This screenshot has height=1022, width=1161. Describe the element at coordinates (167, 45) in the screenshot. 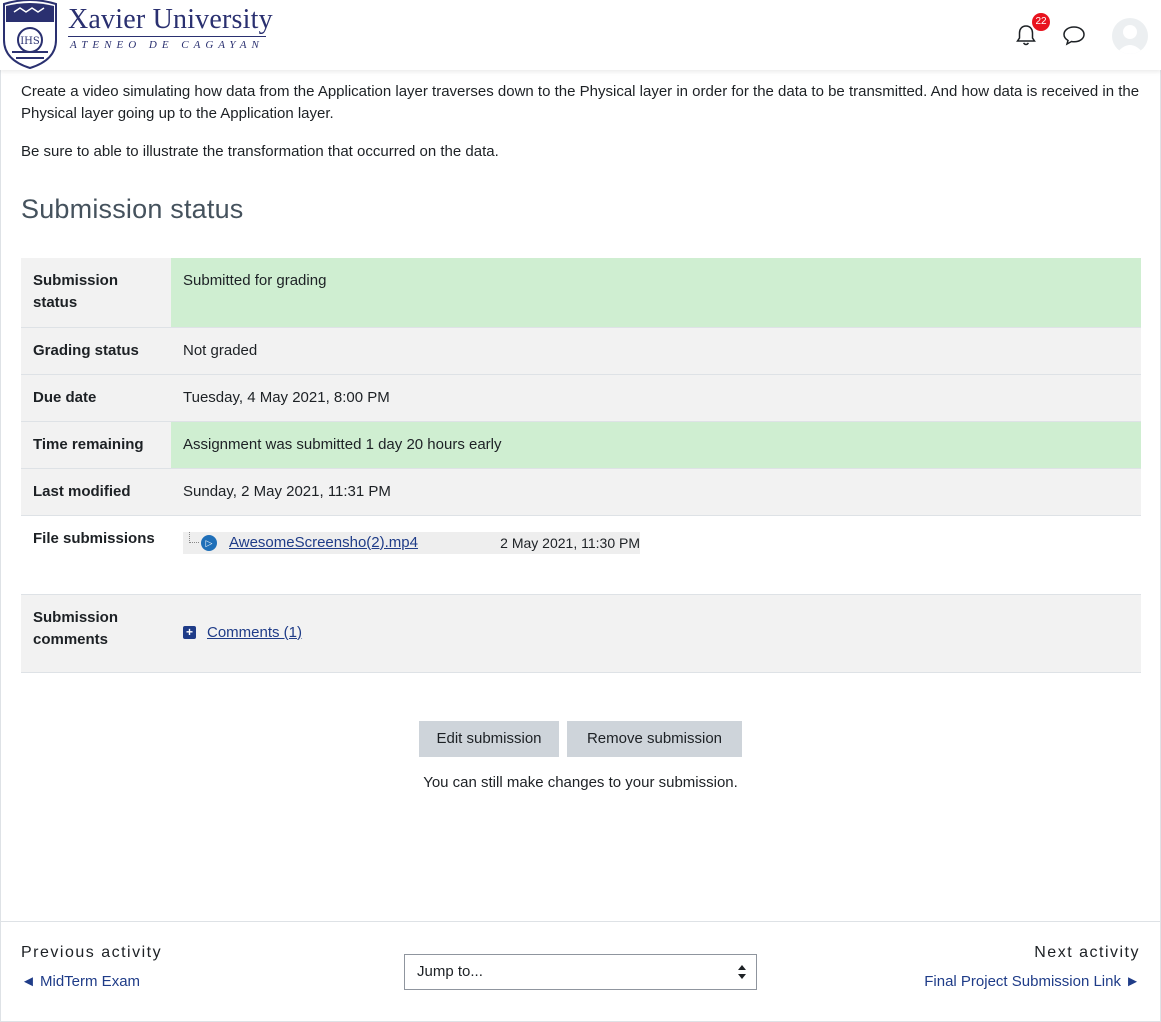

I see `logo-subtitle: ATENEO DE CAGAYAN` at that location.